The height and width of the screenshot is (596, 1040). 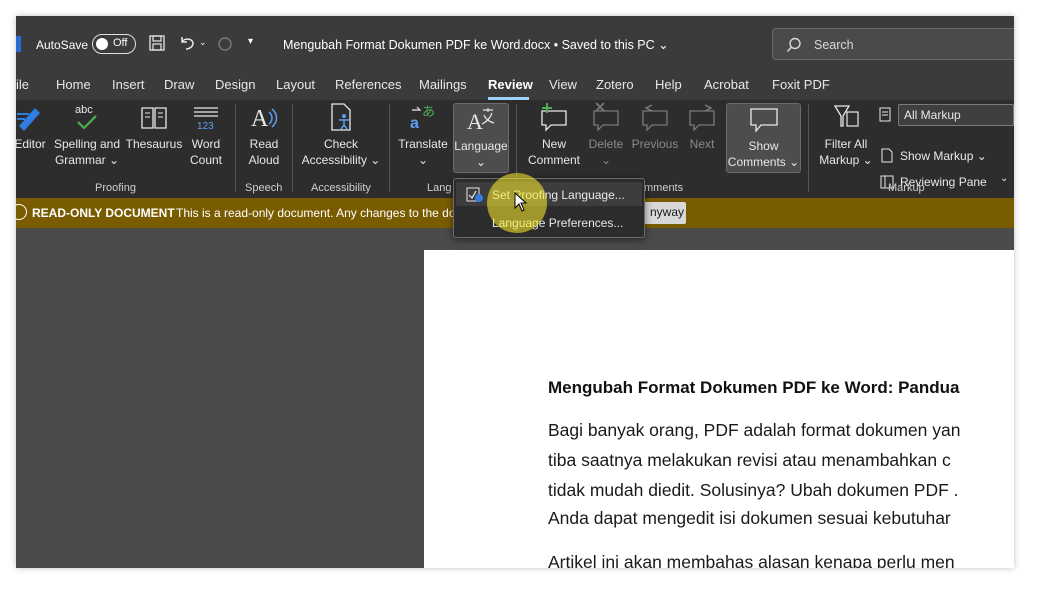 I want to click on tab-mailings: Mailings, so click(x=443, y=84).